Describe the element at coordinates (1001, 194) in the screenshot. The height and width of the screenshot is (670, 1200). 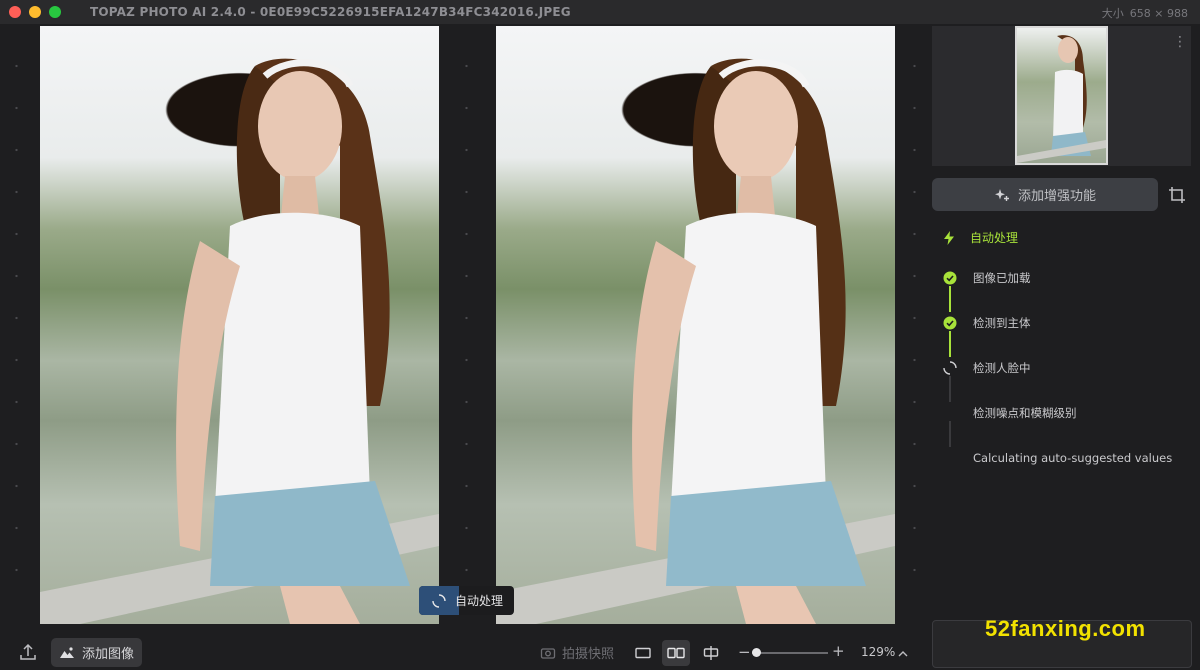
I see `sparkle-add-icon` at that location.